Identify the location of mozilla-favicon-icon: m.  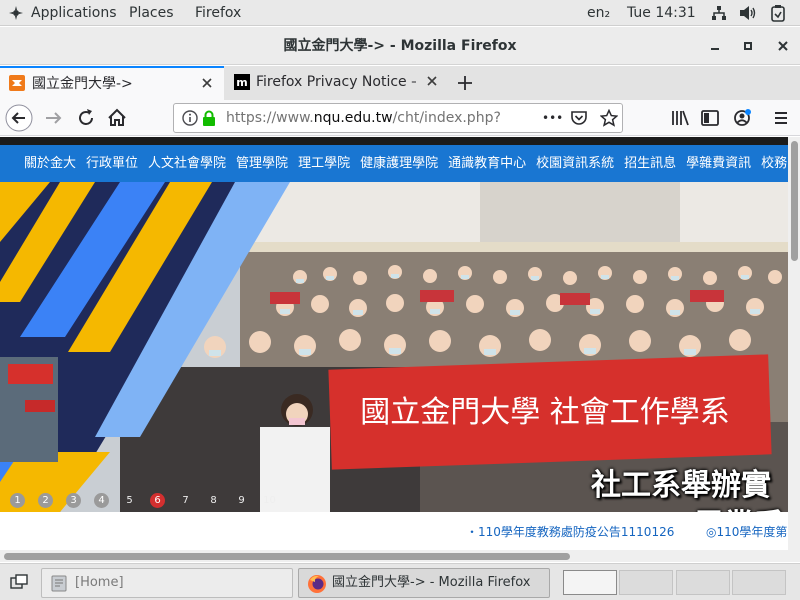
(242, 82).